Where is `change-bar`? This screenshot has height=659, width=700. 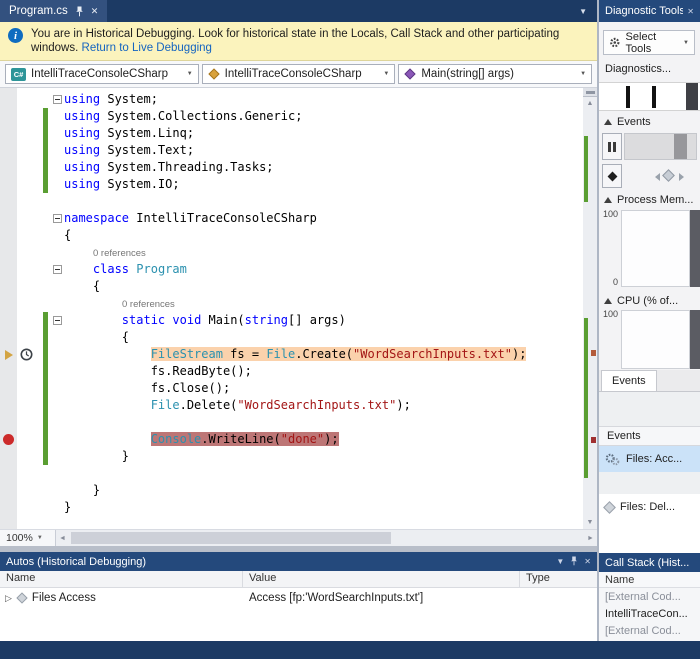 change-bar is located at coordinates (45, 116).